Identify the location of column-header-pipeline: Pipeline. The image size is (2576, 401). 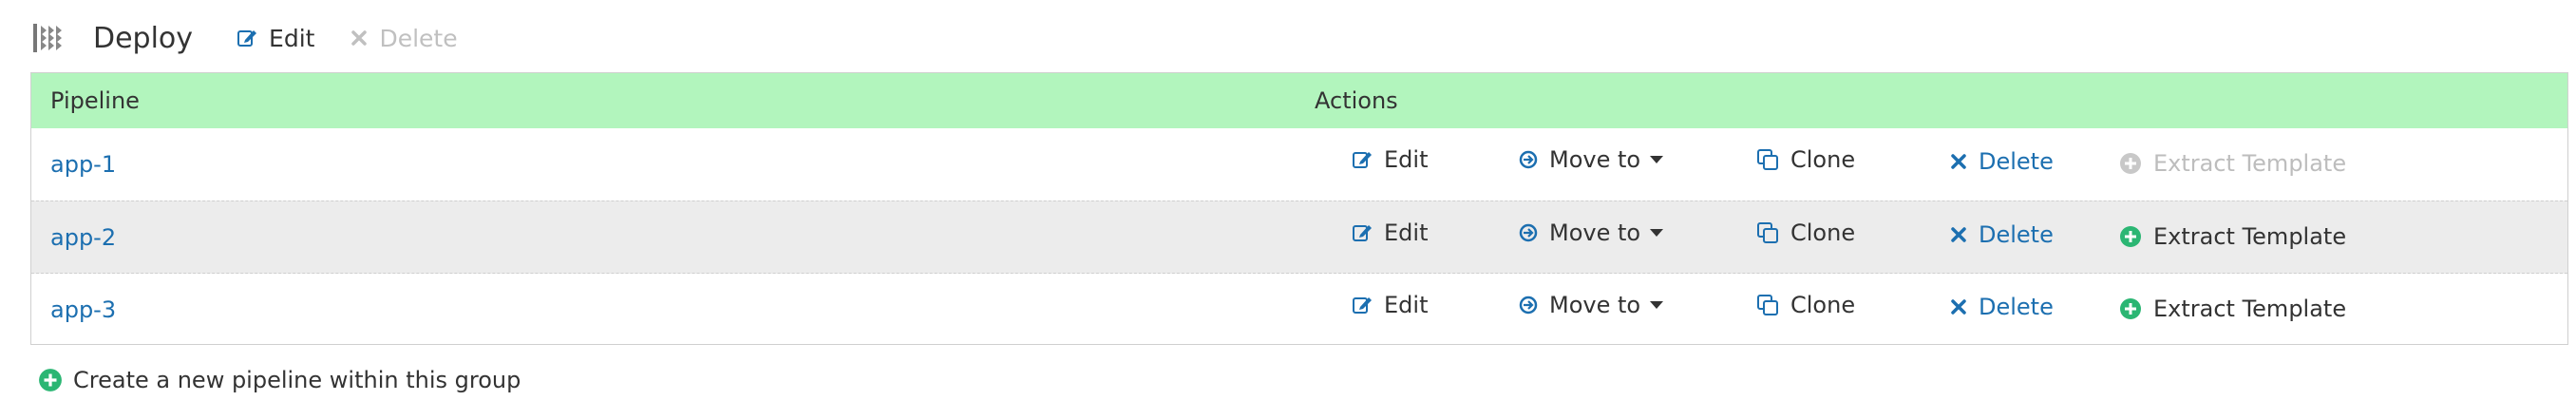
(95, 100).